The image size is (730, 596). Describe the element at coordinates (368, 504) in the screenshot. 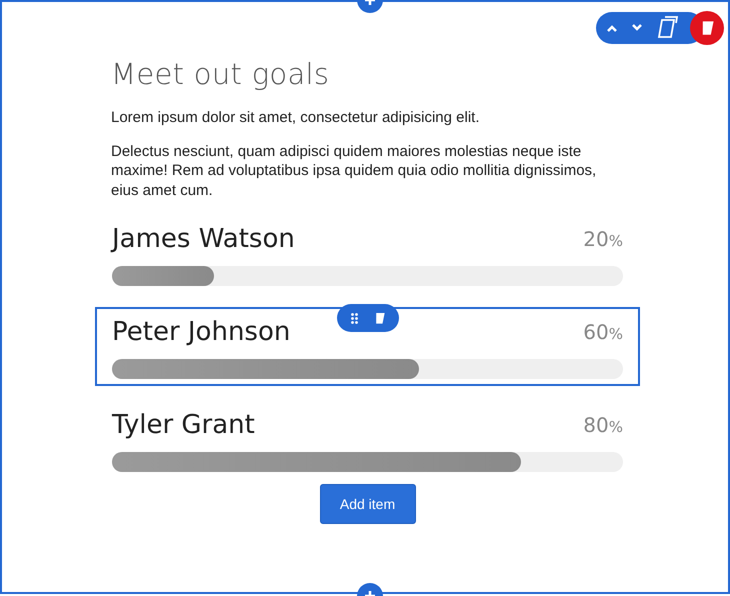

I see `add-item-button: Add item` at that location.